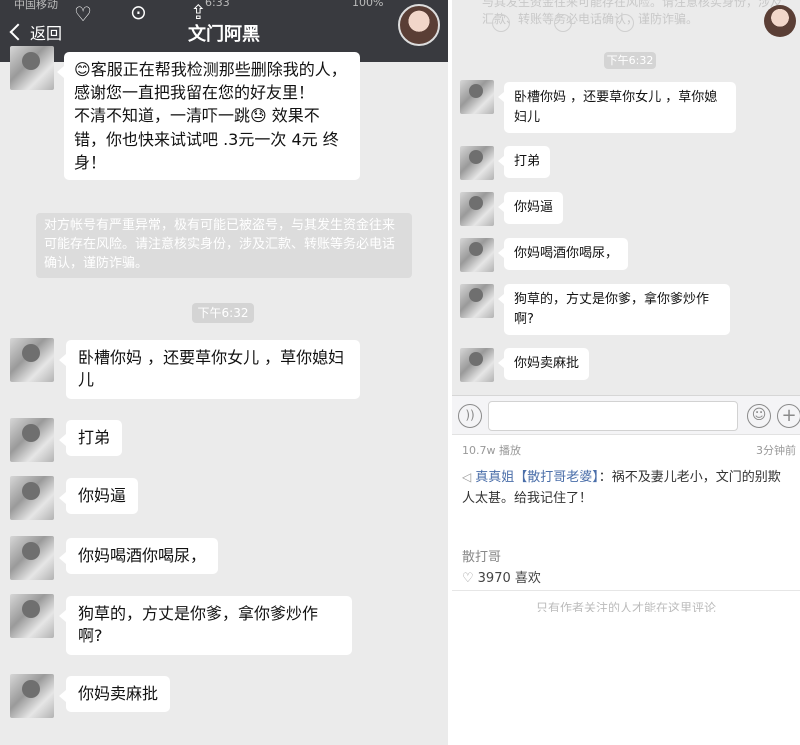 This screenshot has width=800, height=745. Describe the element at coordinates (210, 81) in the screenshot. I see `message-text: 客服正在帮我检测那些删除我的人，感谢您一直把我留在您的好友里！` at that location.